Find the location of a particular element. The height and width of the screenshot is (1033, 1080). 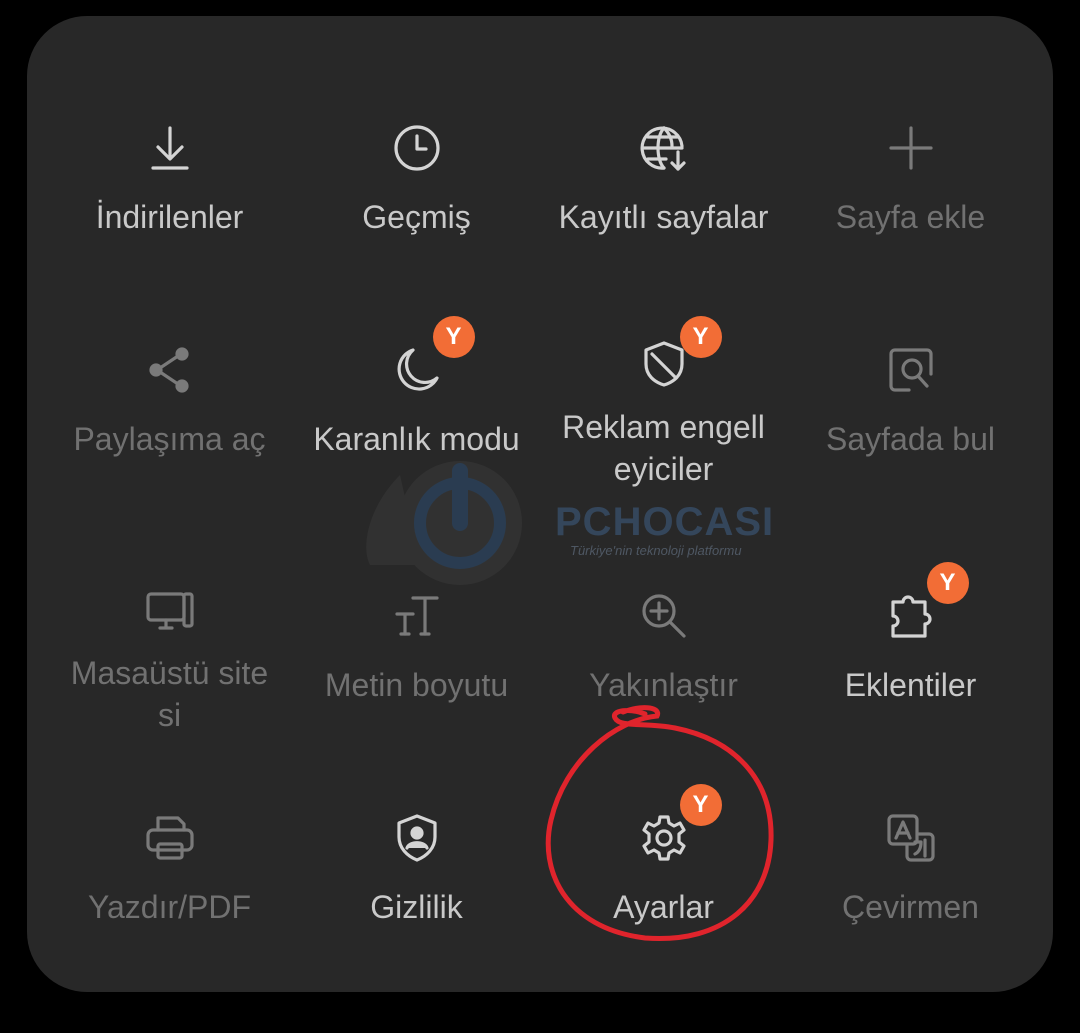

menu-item-label: Sayfada bul is located at coordinates (910, 439).